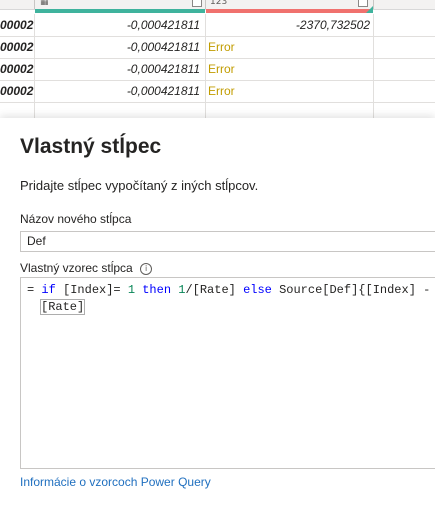 This screenshot has height=521, width=435. Describe the element at coordinates (44, 3) in the screenshot. I see `table-icon: ▦` at that location.